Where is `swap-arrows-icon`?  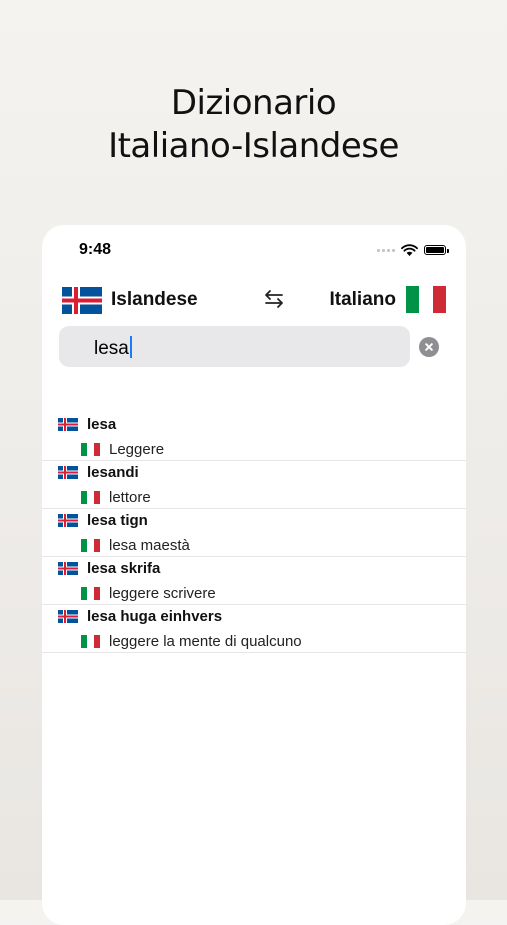 swap-arrows-icon is located at coordinates (274, 299).